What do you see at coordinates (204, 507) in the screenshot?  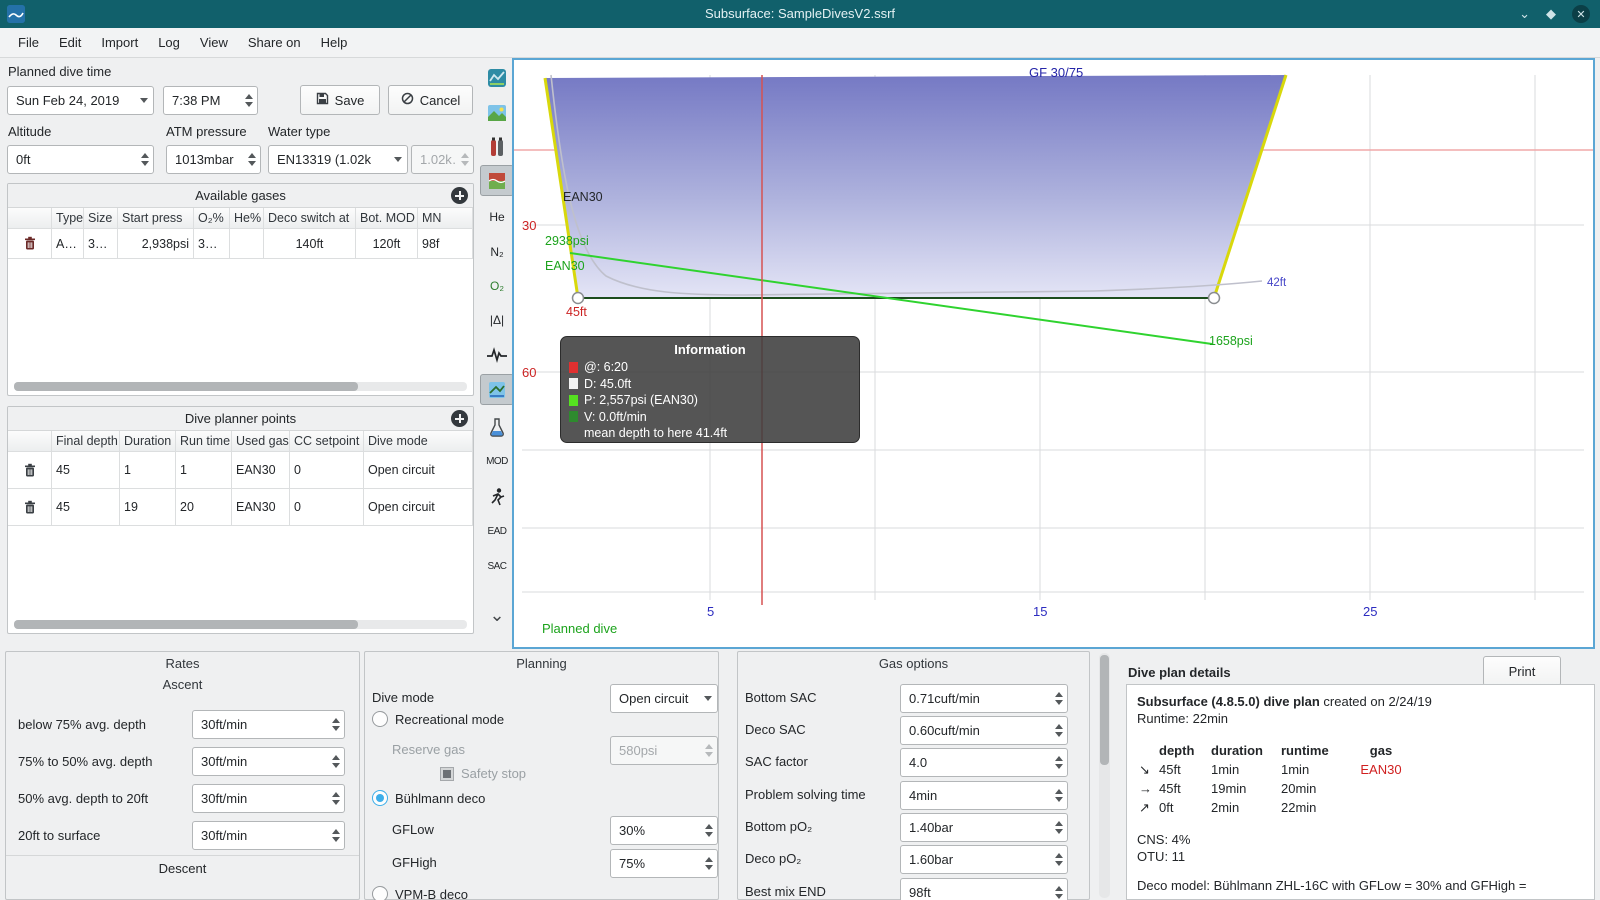 I see `point-runtime-cell: 20` at bounding box center [204, 507].